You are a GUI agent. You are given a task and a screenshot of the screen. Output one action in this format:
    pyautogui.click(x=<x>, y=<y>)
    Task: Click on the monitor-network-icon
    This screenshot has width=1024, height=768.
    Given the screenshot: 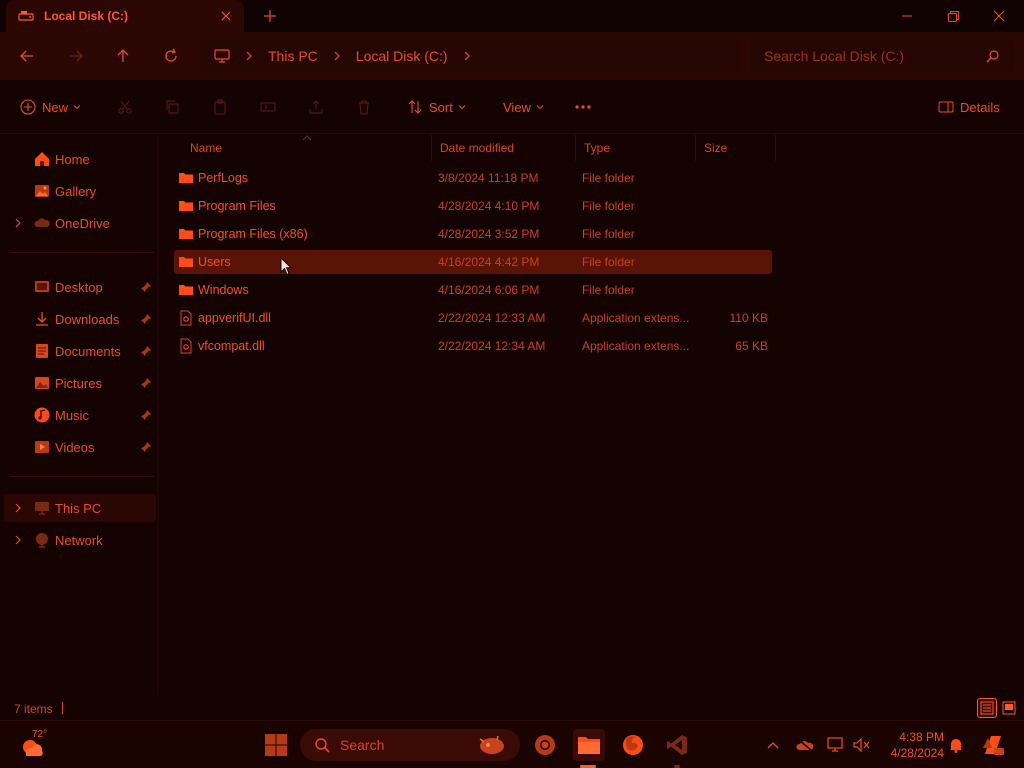 What is the action you would take?
    pyautogui.click(x=836, y=745)
    